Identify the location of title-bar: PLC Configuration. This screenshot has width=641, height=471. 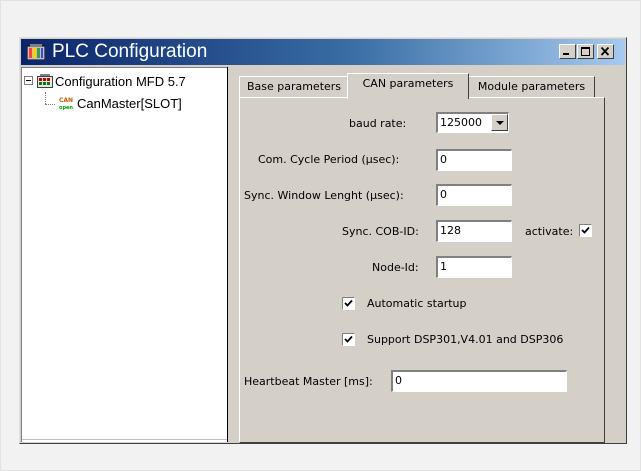
(323, 52).